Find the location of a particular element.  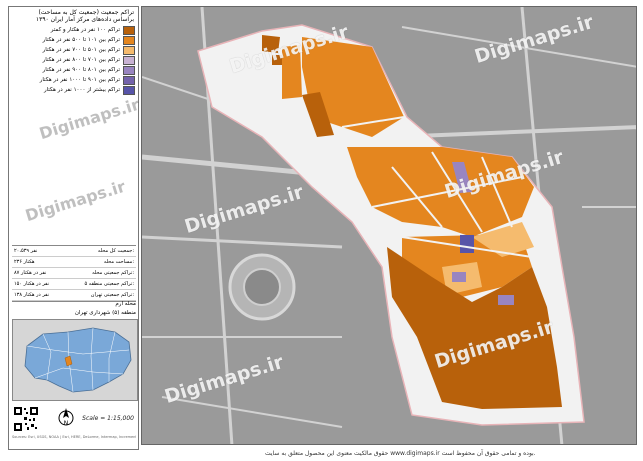

legend-item: تراکم ۱۰۰ نفر در هکتار و کمتر is located at coordinates (73, 30).